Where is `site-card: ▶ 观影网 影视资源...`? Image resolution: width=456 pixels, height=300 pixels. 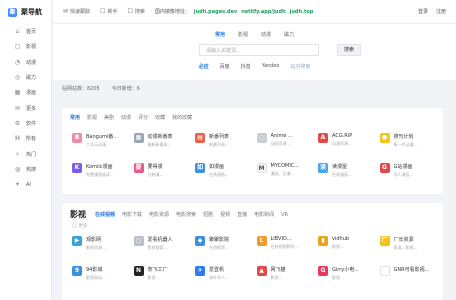 site-card: ▶ 观影网 影视资源... is located at coordinates (99, 244).